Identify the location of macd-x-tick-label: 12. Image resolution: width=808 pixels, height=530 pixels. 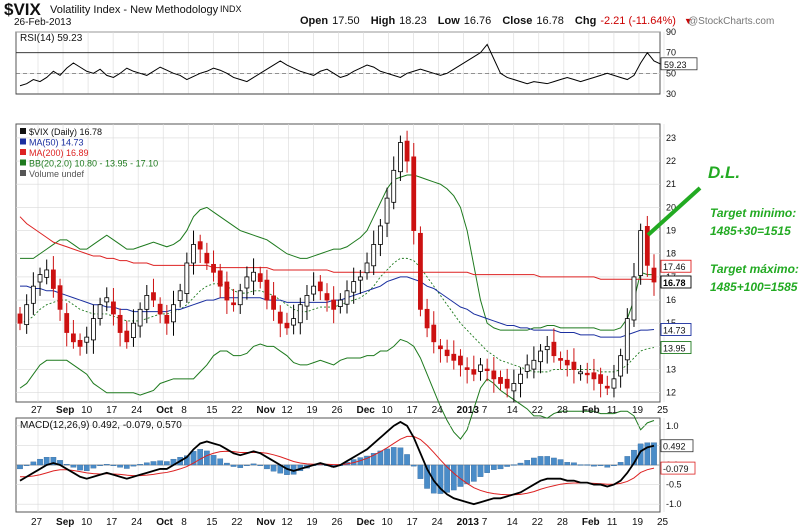
(287, 522).